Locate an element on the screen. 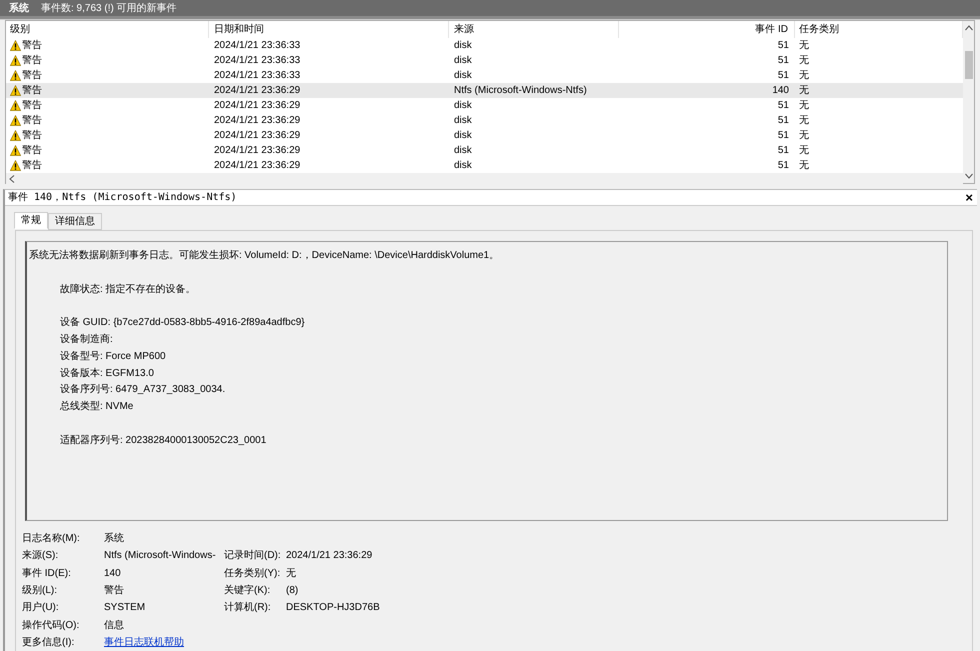 This screenshot has height=651, width=980. scroll-left-icon is located at coordinates (12, 178).